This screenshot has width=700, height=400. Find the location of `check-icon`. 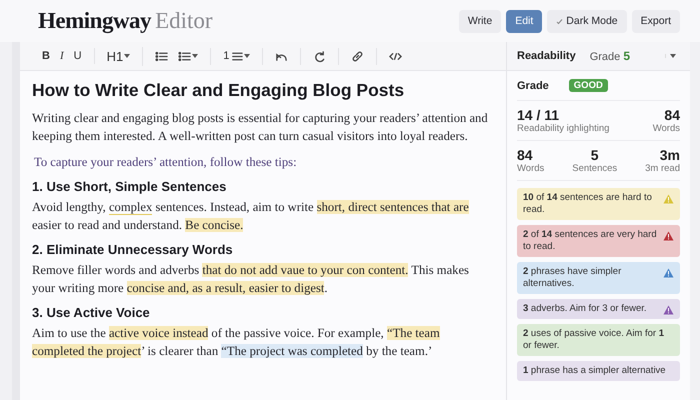

check-icon is located at coordinates (560, 21).